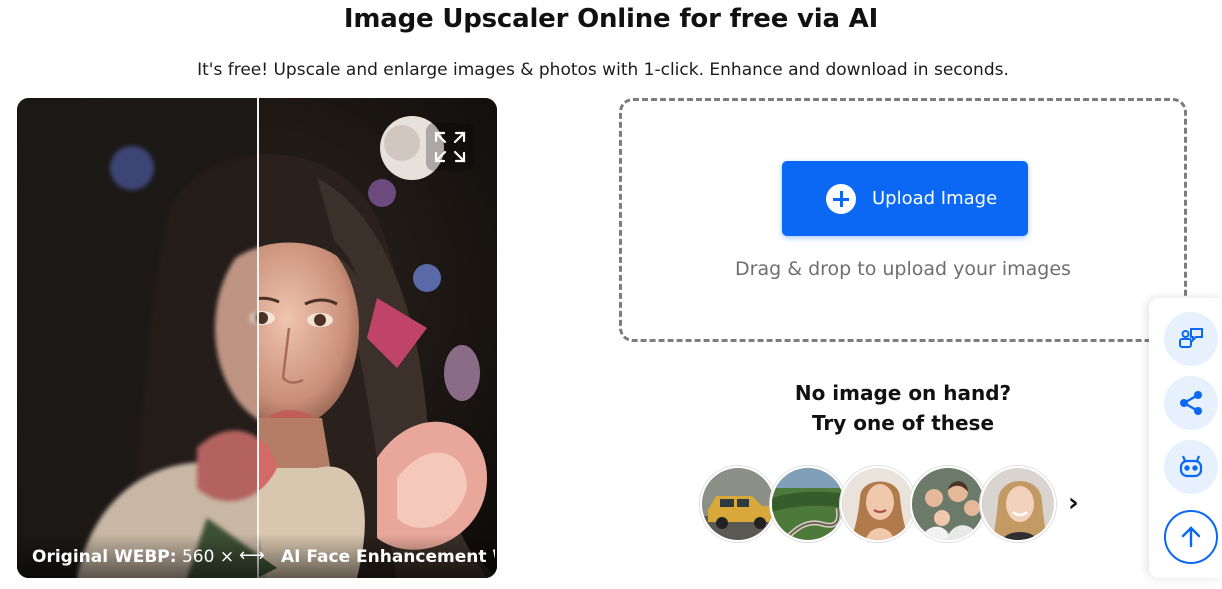 The height and width of the screenshot is (589, 1222). What do you see at coordinates (903, 408) in the screenshot?
I see `sample-heading: No image on hand? Try one of these` at bounding box center [903, 408].